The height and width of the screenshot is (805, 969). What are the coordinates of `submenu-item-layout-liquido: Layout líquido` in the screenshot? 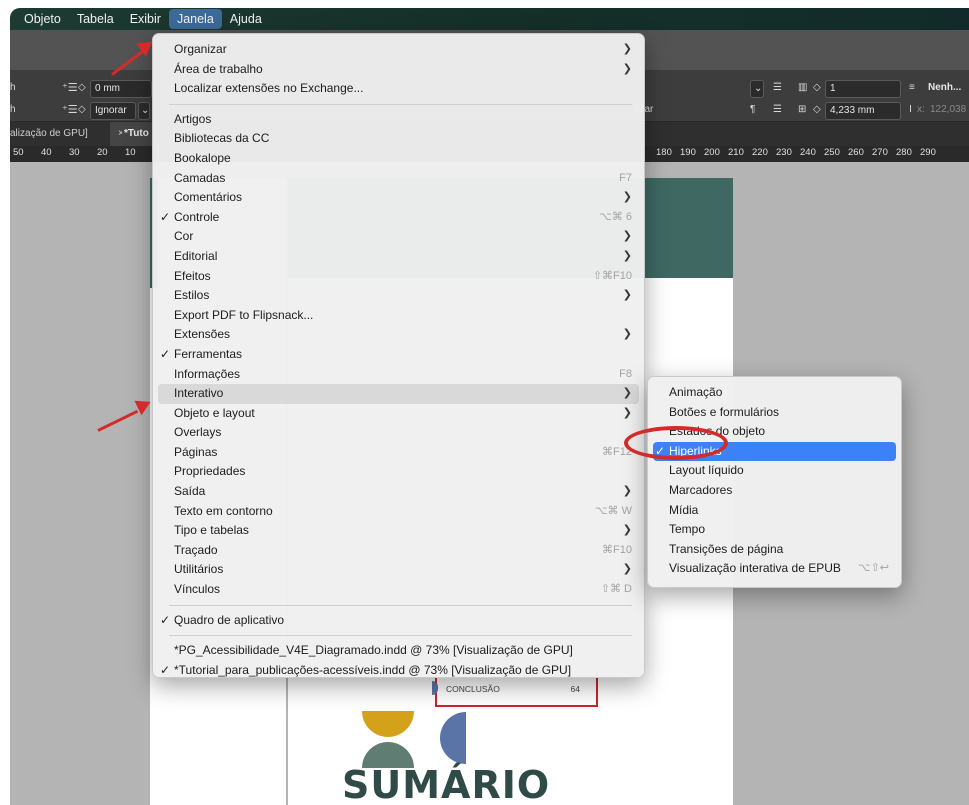 It's located at (774, 471).